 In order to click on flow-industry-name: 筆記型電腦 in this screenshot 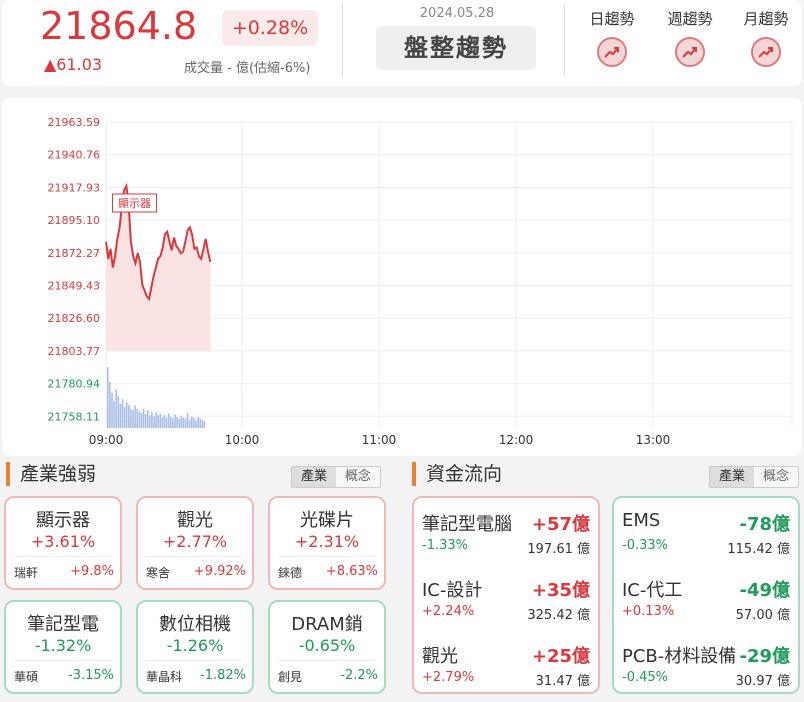, I will do `click(467, 524)`.